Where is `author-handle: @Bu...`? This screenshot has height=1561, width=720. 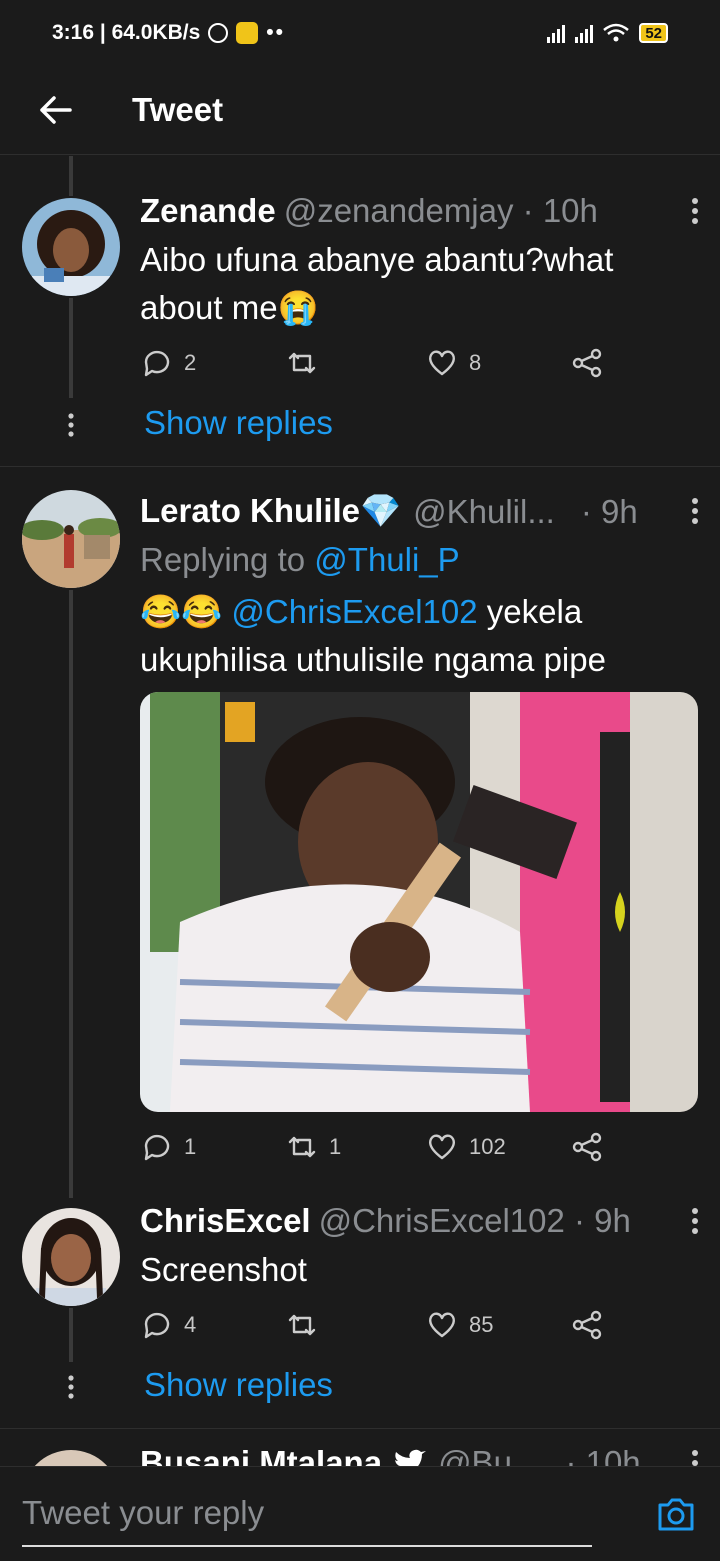
author-handle: @Bu... is located at coordinates (489, 1455).